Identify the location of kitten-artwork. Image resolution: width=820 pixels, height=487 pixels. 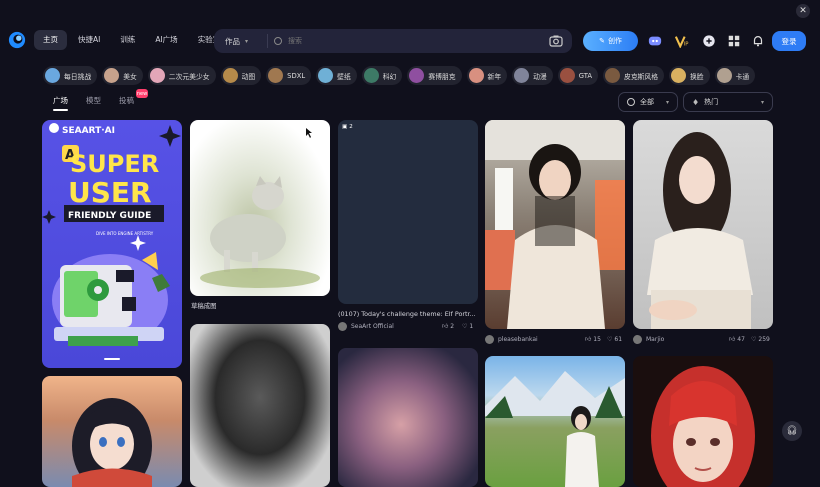
(260, 208).